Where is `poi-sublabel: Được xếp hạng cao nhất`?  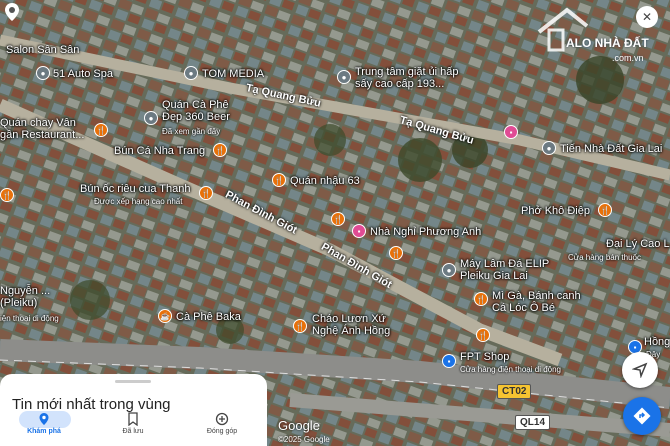
poi-sublabel: Được xếp hạng cao nhất is located at coordinates (138, 201).